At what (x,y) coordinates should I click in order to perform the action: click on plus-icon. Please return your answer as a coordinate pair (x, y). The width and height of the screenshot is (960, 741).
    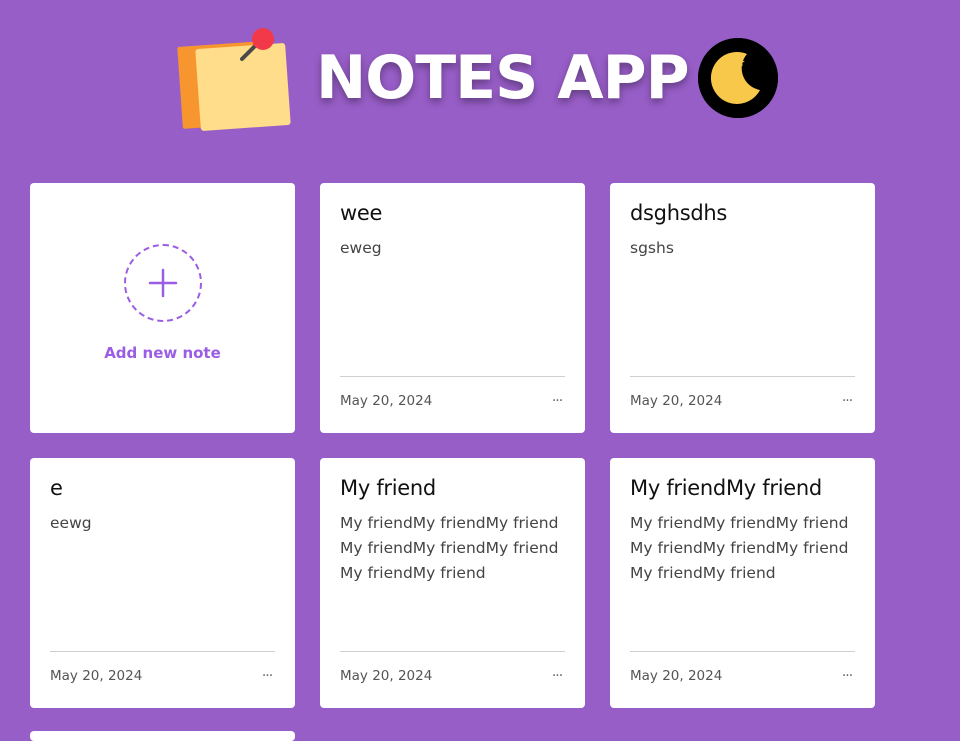
    Looking at the image, I should click on (163, 283).